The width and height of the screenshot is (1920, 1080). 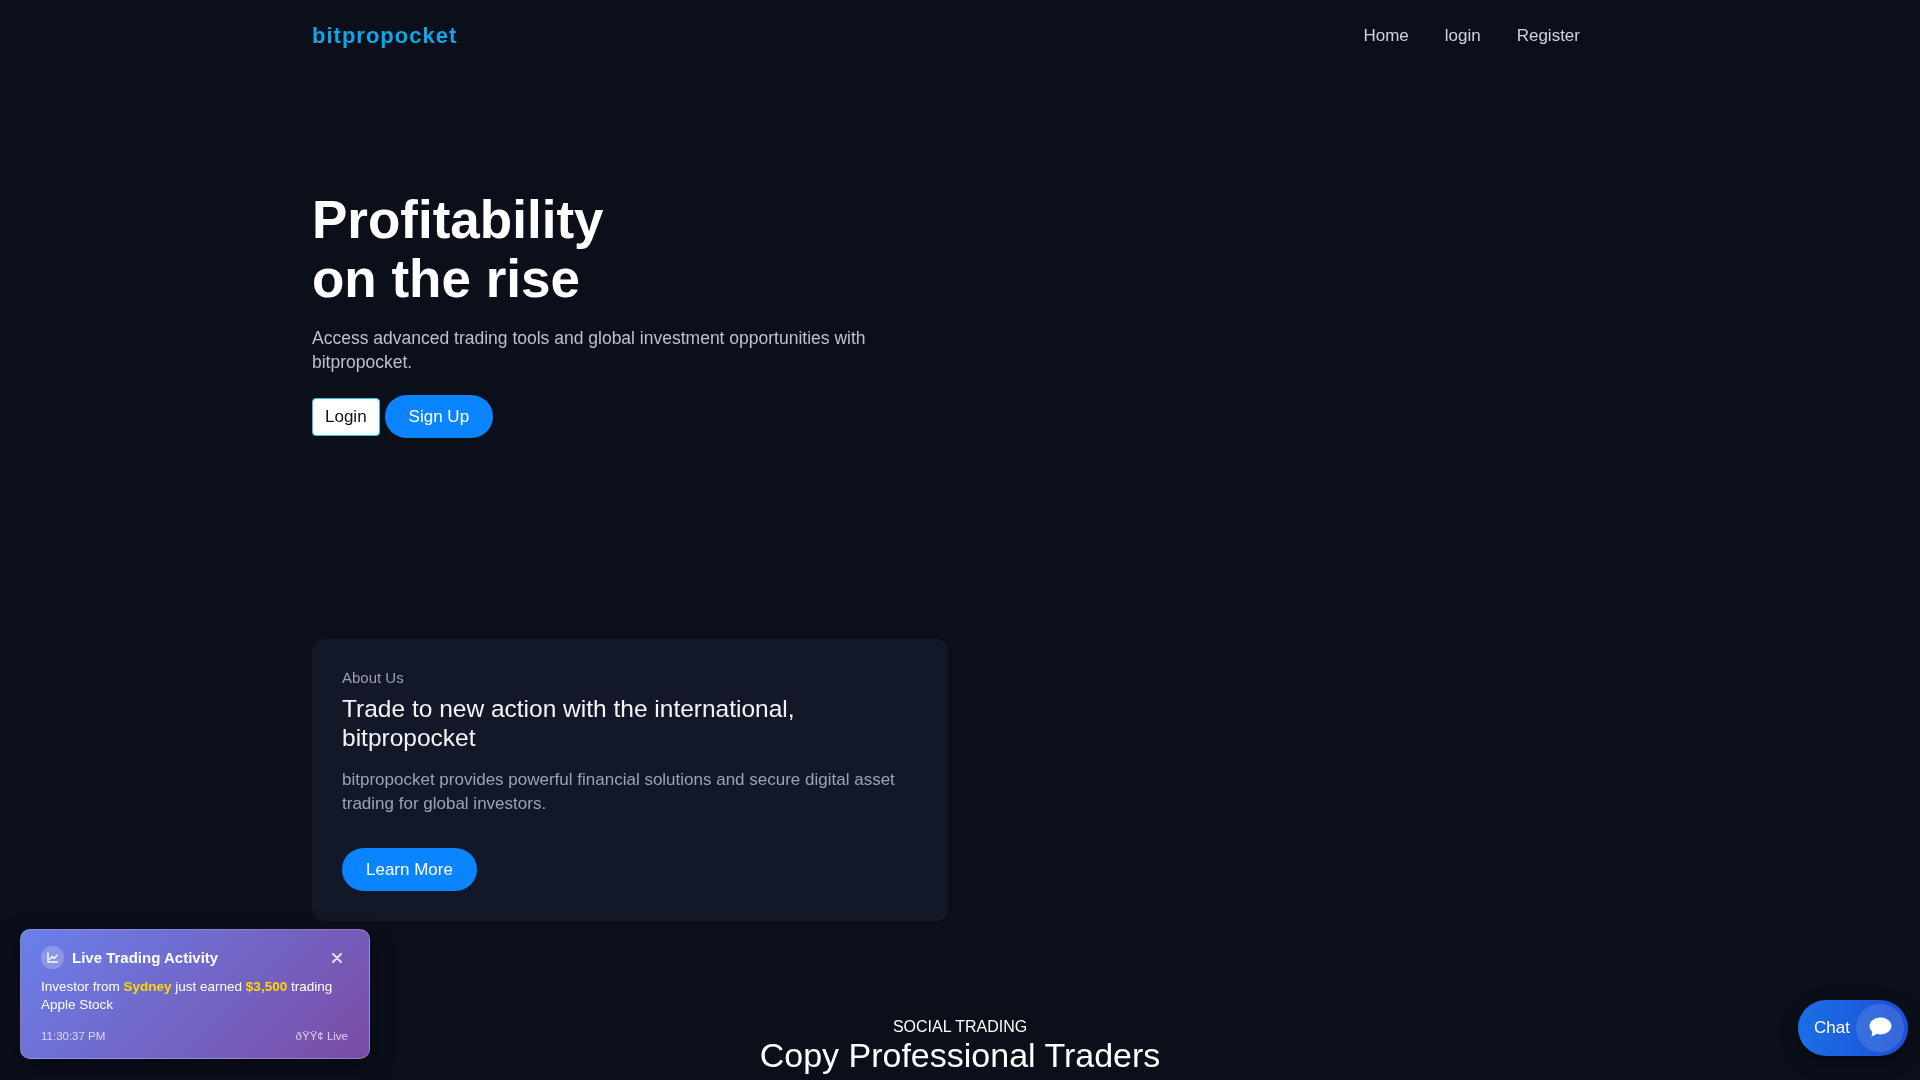 I want to click on section-heading: Copy Professional Traders, so click(x=960, y=1055).